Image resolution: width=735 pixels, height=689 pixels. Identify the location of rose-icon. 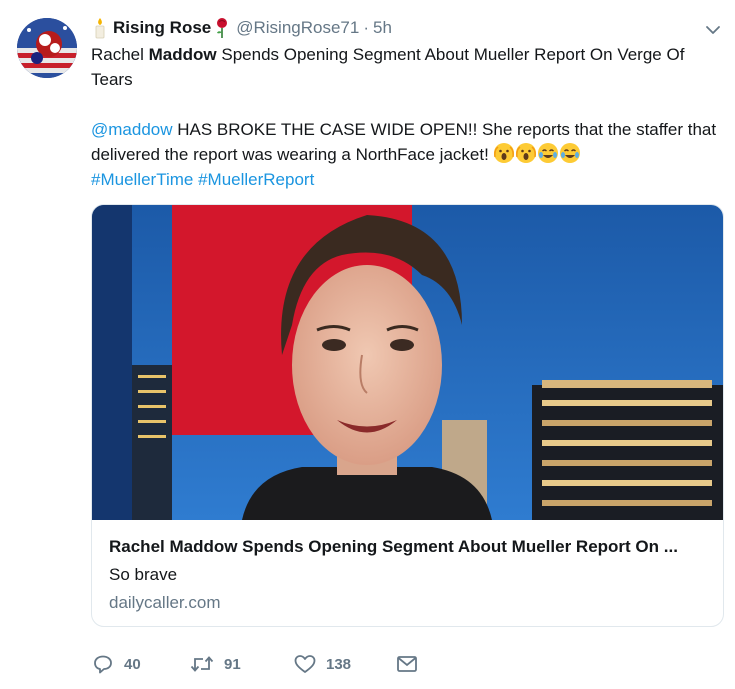
(222, 28).